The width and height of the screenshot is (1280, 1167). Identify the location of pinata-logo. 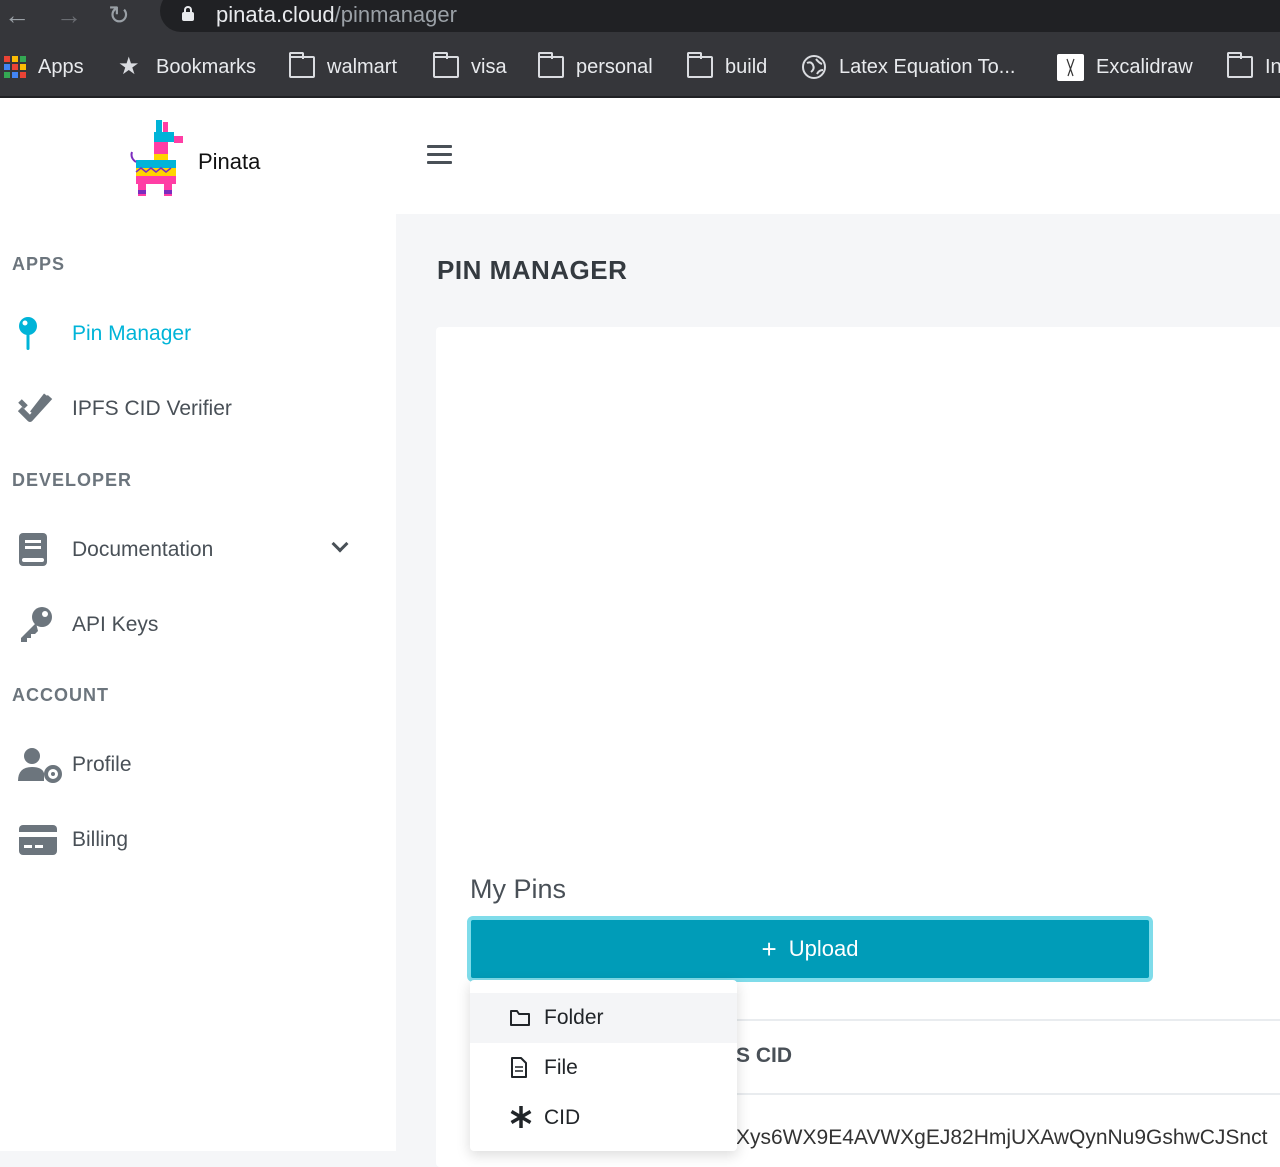
(157, 158).